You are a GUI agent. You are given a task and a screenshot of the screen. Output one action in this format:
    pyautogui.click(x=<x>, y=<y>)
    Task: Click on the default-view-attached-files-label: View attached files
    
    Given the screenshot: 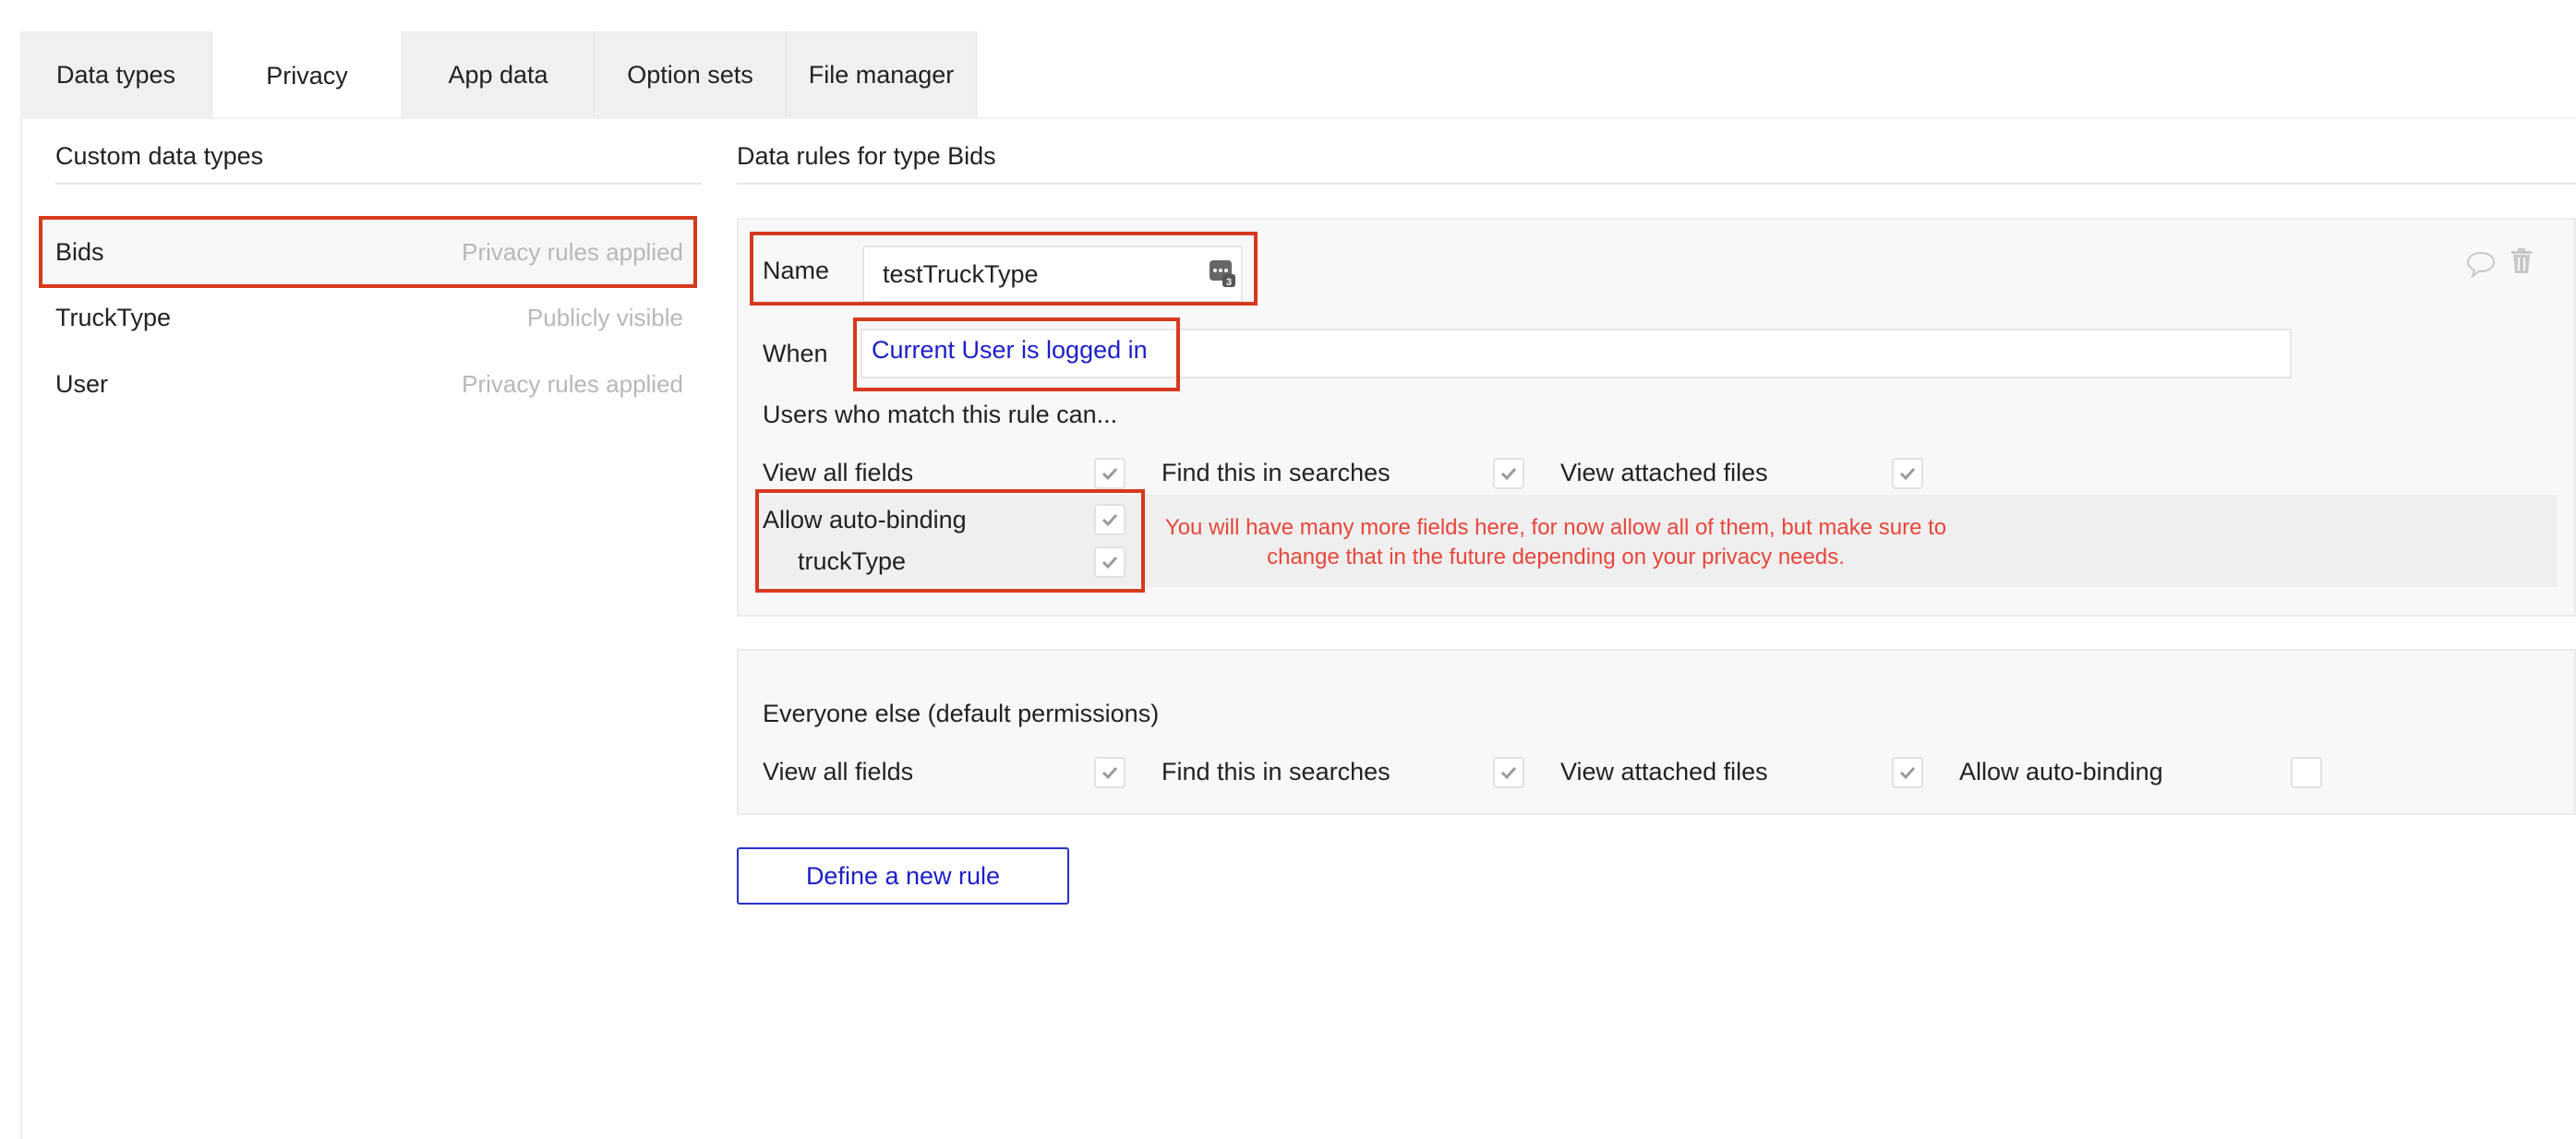 What is the action you would take?
    pyautogui.click(x=1664, y=771)
    